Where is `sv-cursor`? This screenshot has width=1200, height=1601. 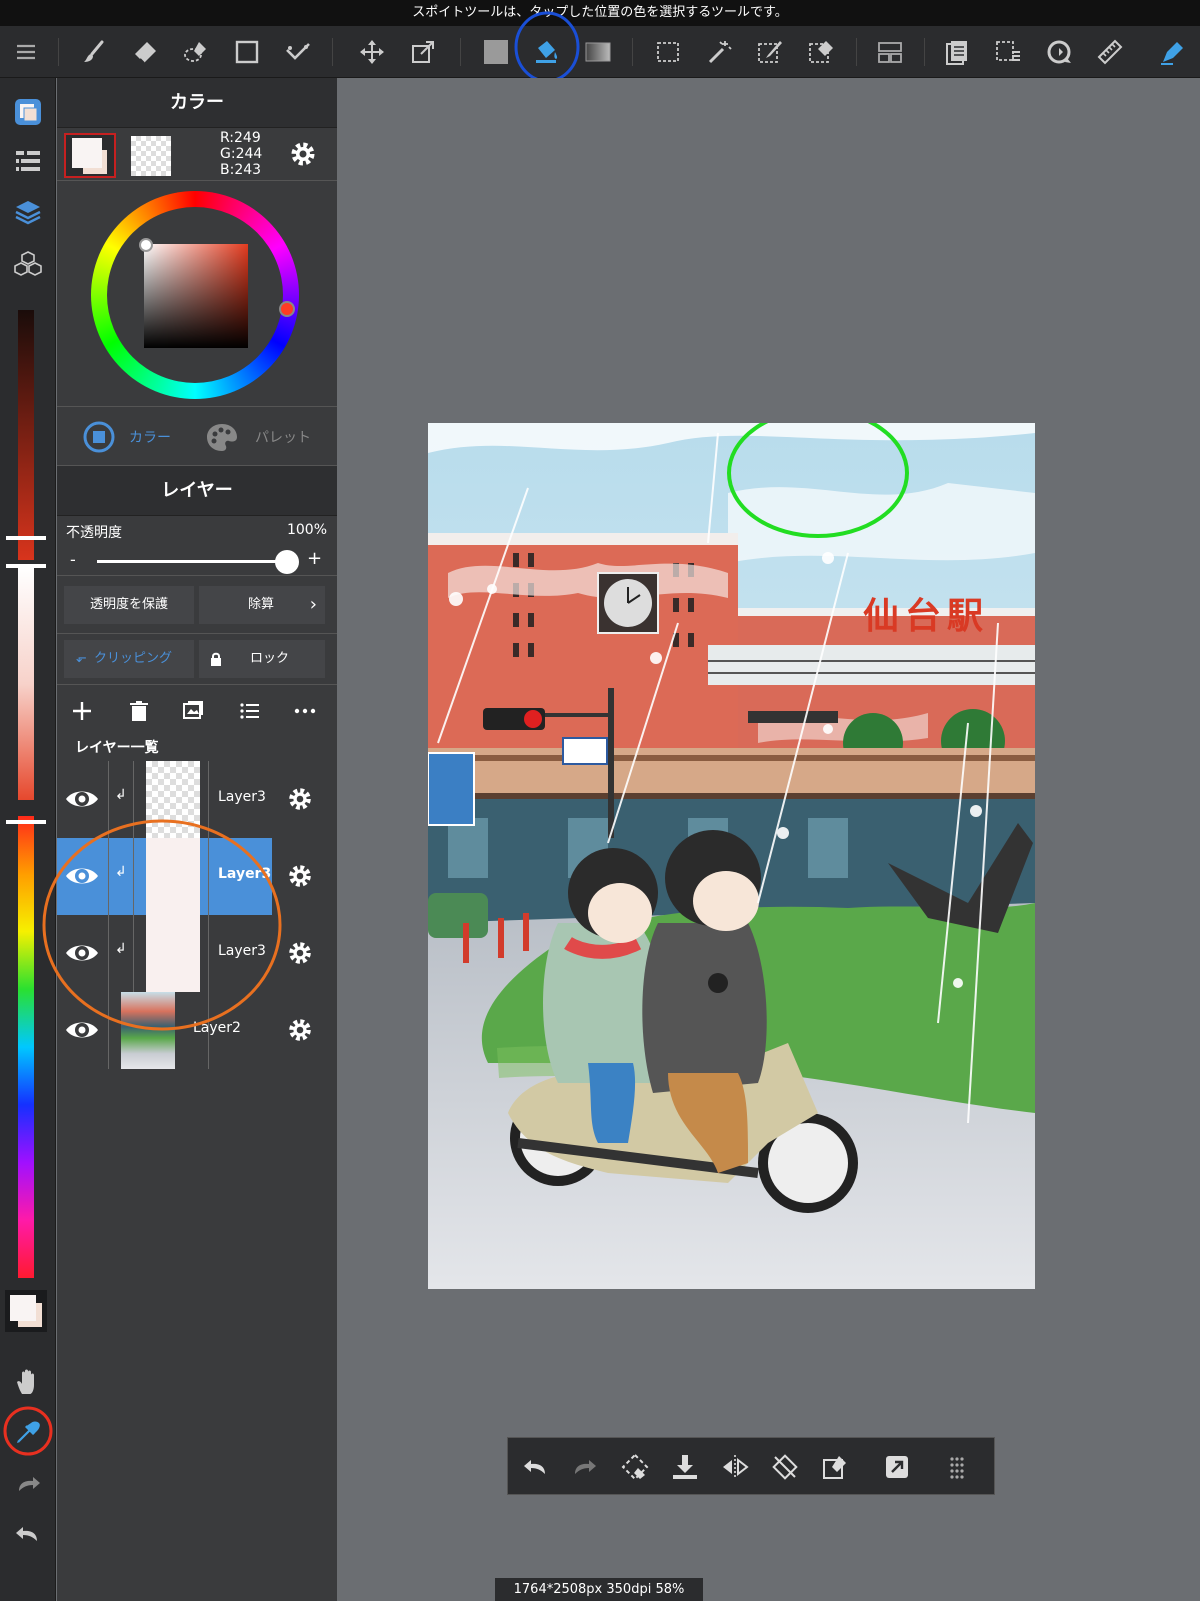
sv-cursor is located at coordinates (146, 245).